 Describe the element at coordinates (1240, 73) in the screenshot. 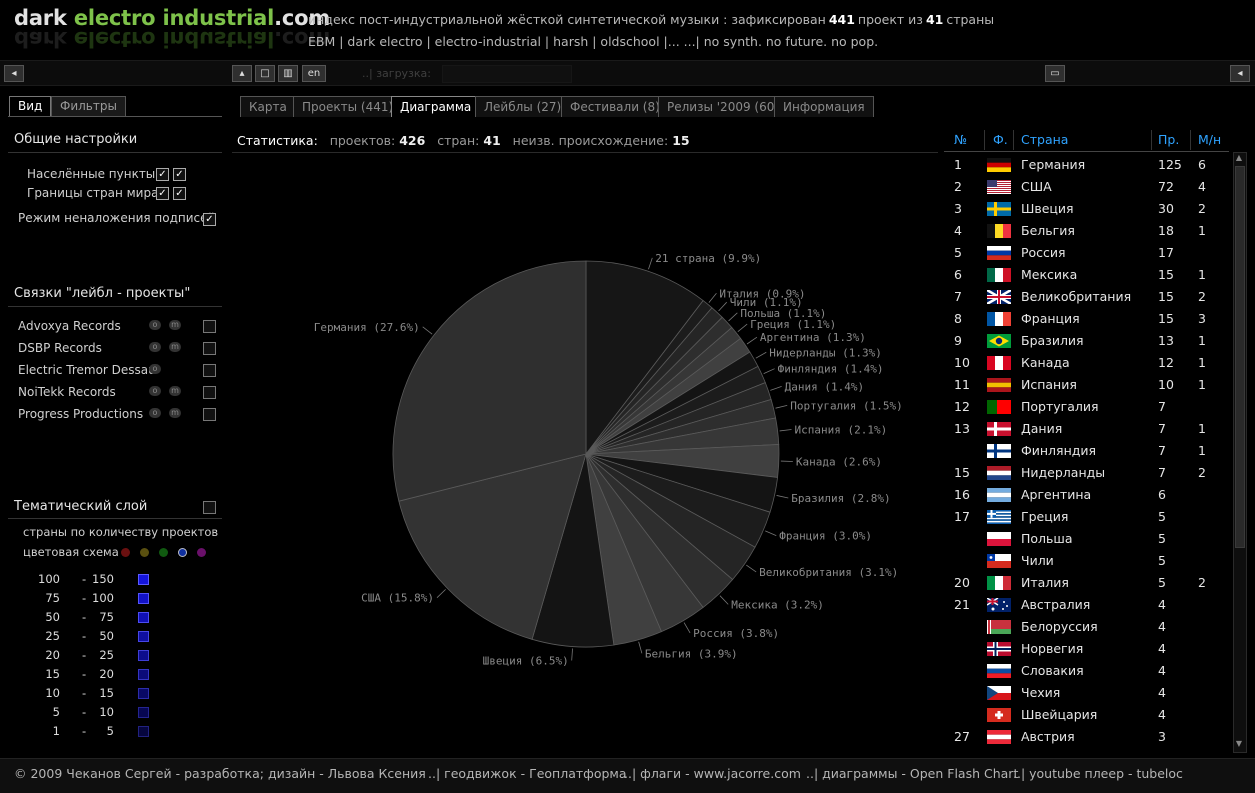

I see `collapse-right-button: ◂` at that location.